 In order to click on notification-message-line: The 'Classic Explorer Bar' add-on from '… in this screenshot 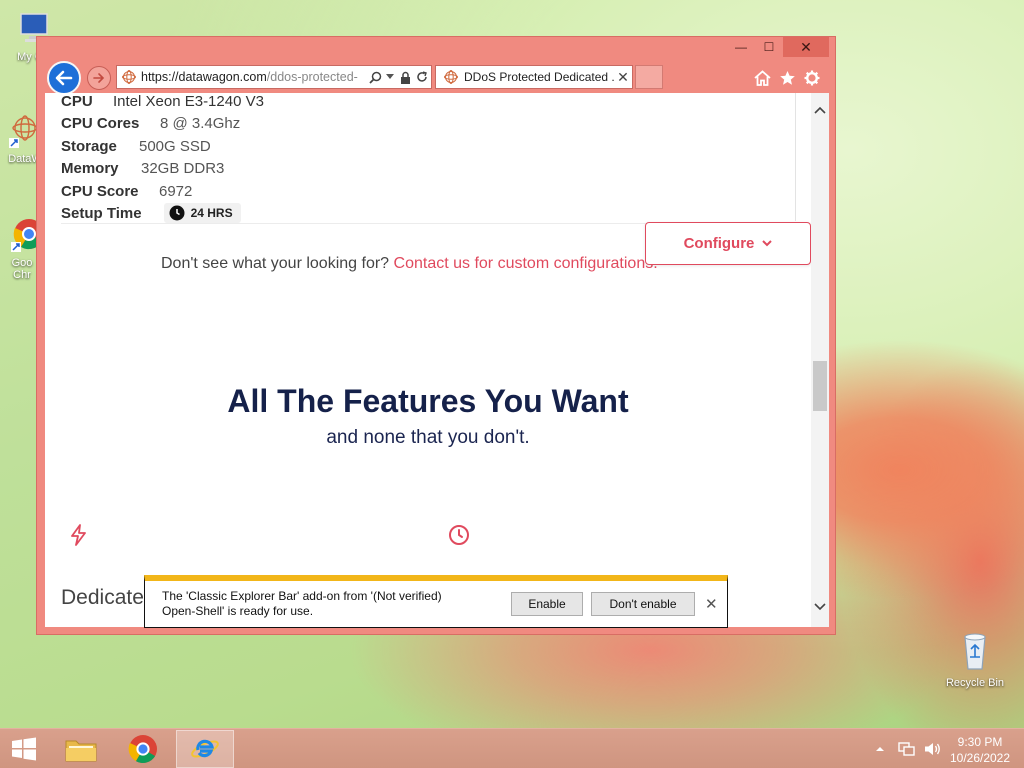, I will do `click(302, 596)`.